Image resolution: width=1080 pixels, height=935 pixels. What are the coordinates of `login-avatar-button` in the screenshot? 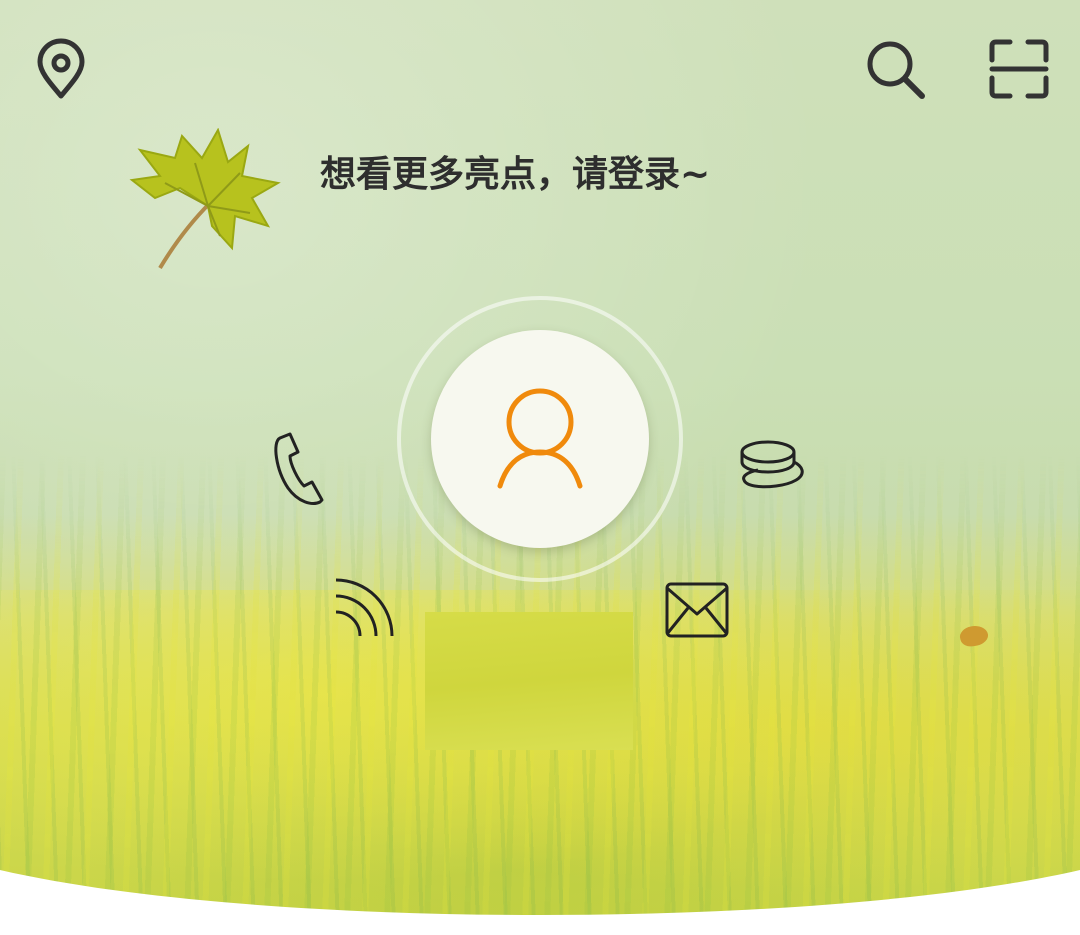 It's located at (540, 439).